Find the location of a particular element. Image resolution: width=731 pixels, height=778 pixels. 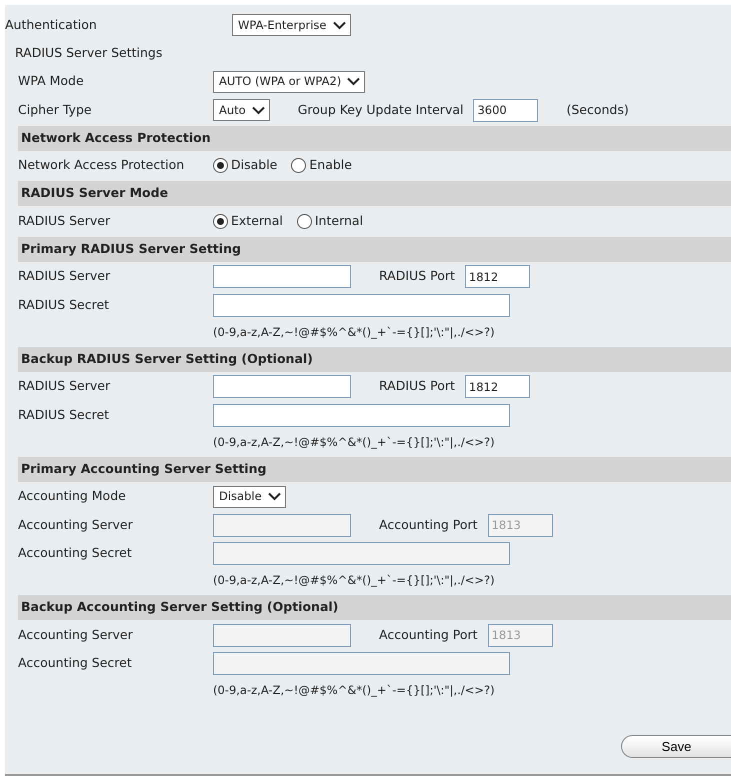

field-label: Group Key Update Interval is located at coordinates (381, 109).